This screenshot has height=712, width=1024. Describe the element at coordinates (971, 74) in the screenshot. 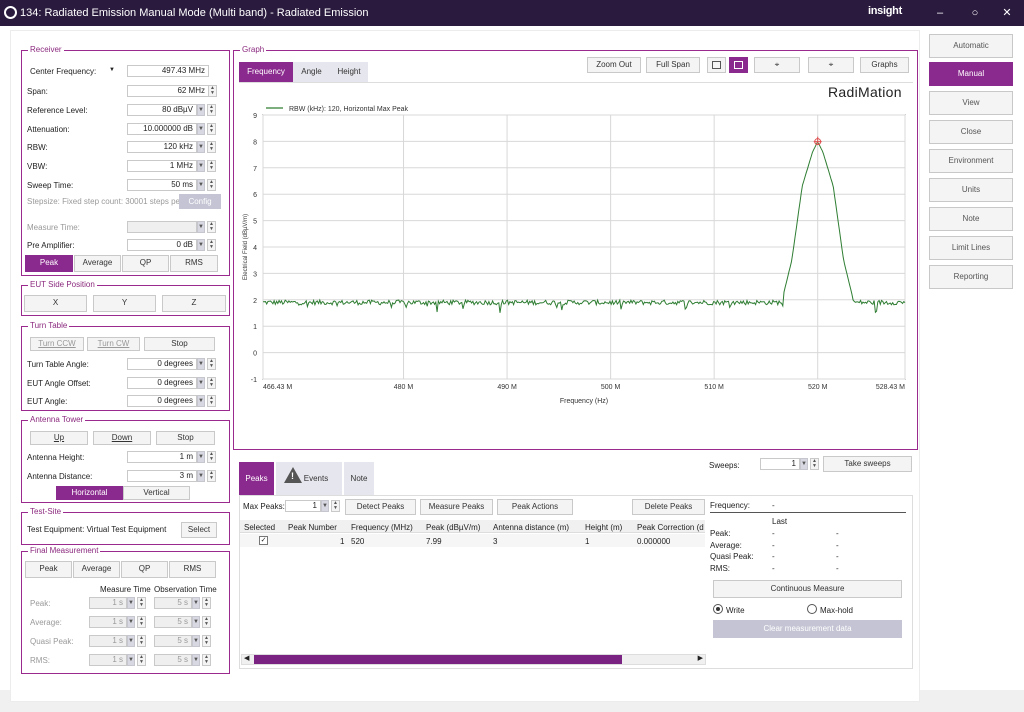

I see `manual-button: Manual` at that location.